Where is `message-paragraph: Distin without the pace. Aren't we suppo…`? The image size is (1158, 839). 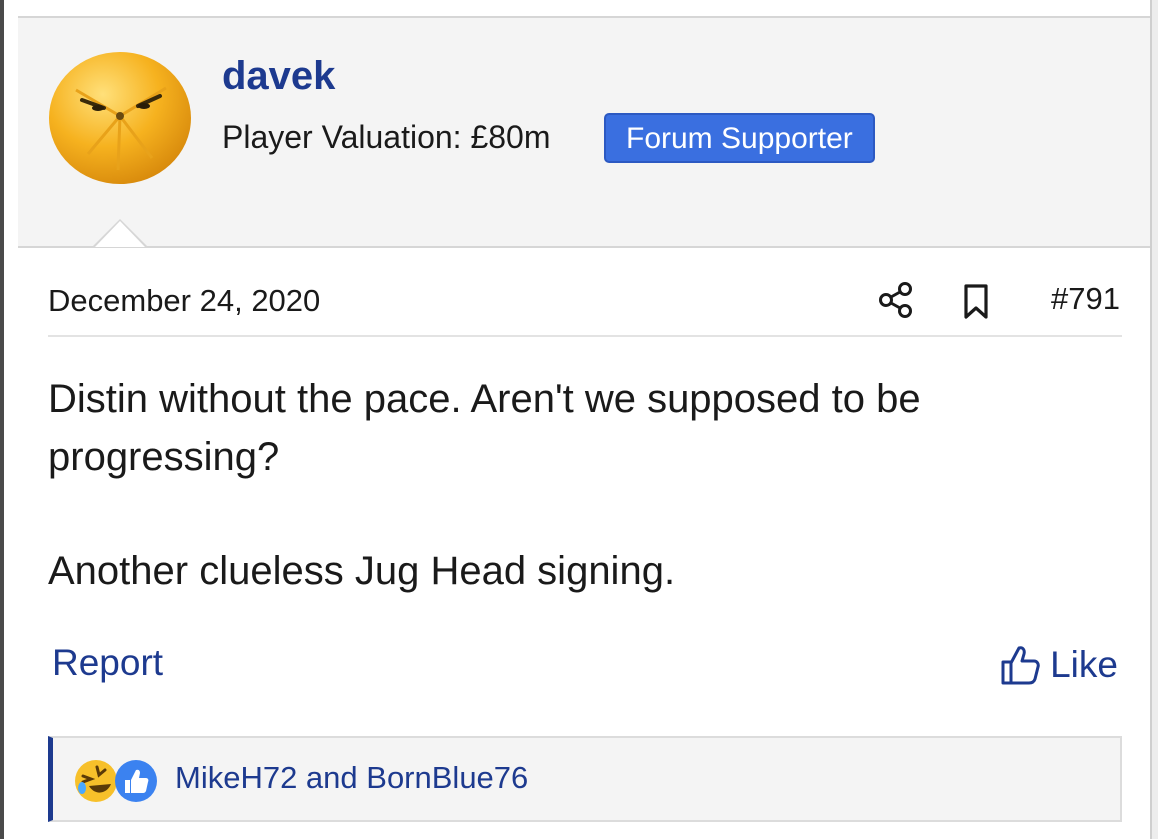
message-paragraph: Distin without the pace. Aren't we suppo… is located at coordinates (484, 428).